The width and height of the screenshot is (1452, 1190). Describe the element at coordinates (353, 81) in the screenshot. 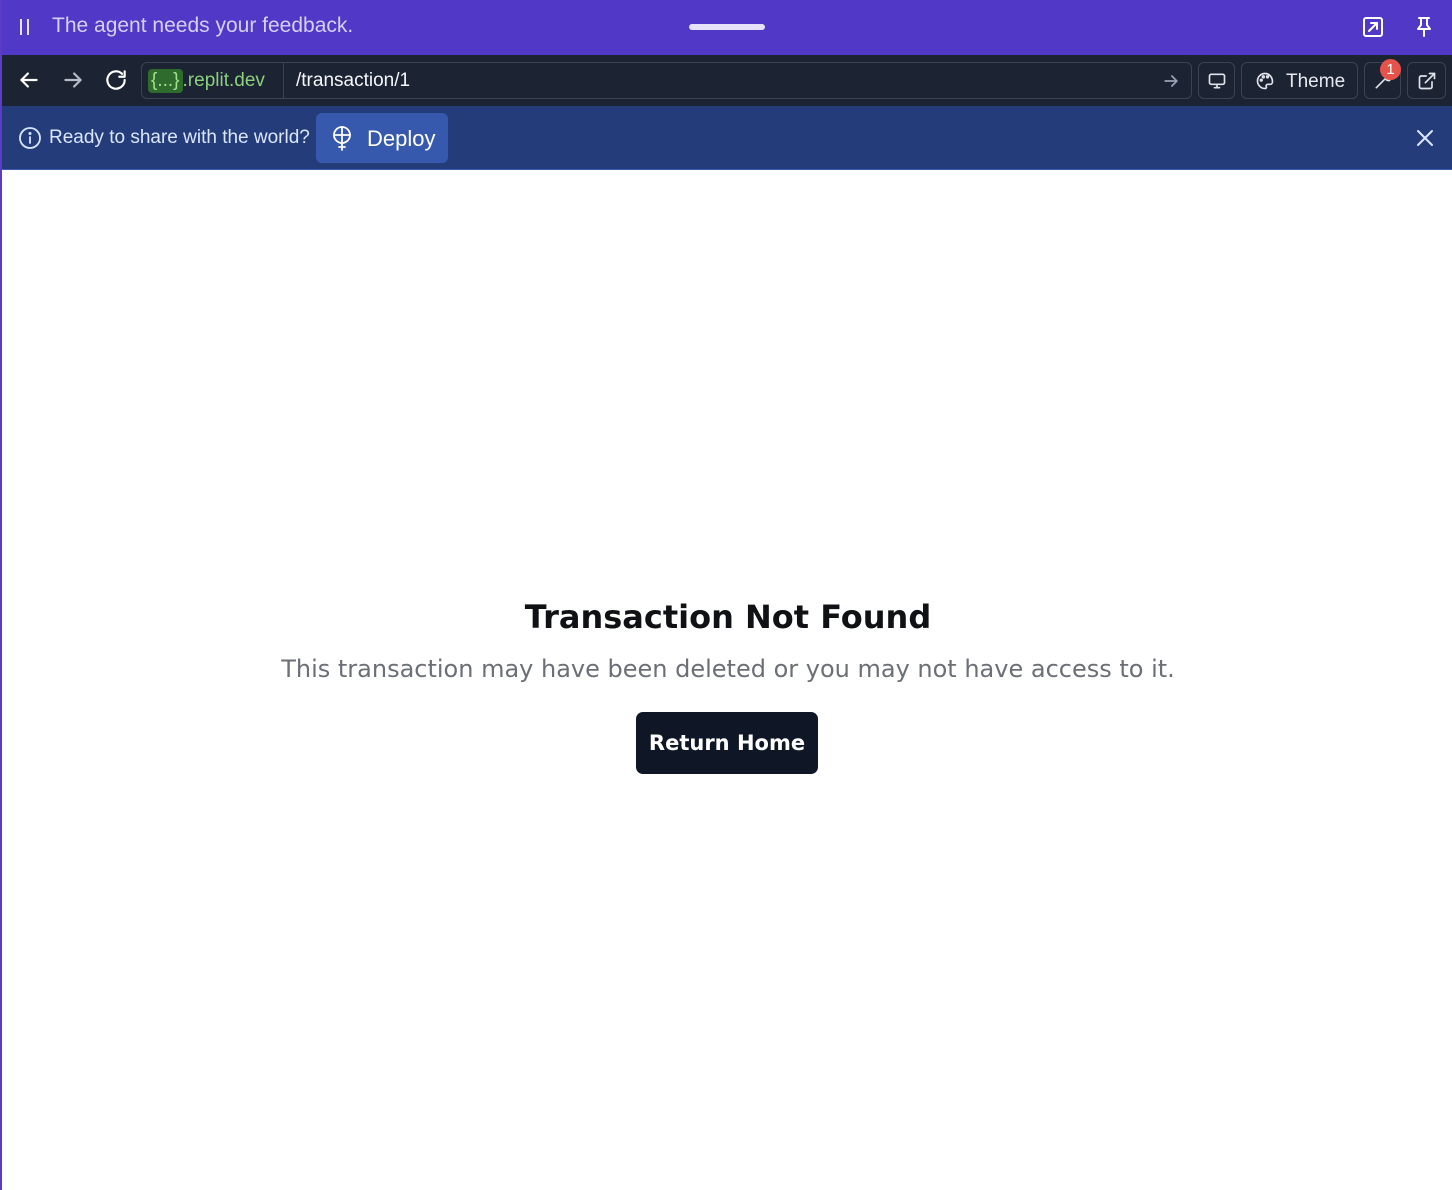

I see `url-path: /transaction/1` at that location.